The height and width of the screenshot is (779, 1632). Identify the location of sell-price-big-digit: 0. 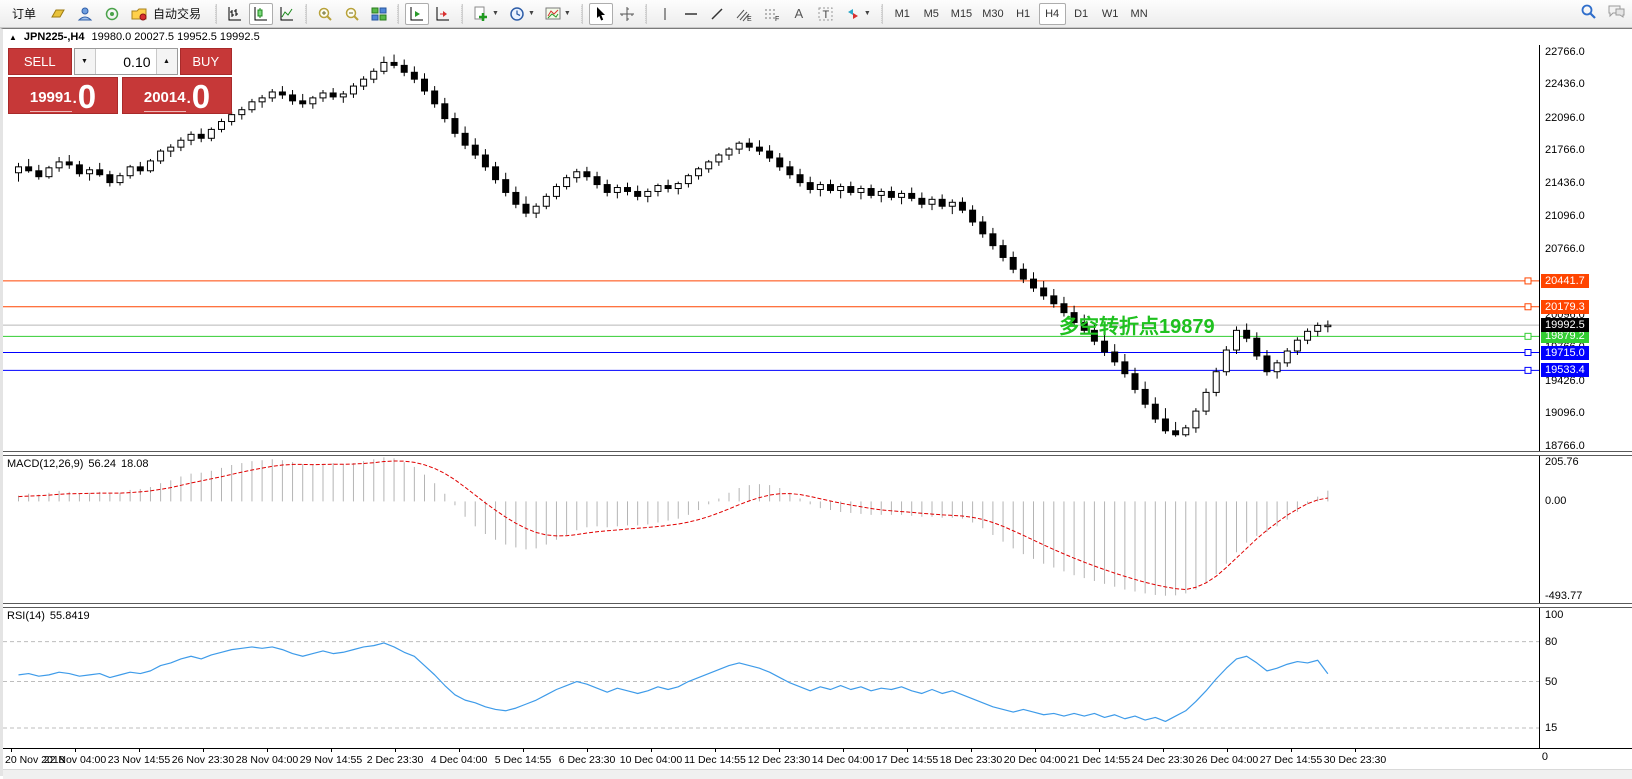
(87, 96).